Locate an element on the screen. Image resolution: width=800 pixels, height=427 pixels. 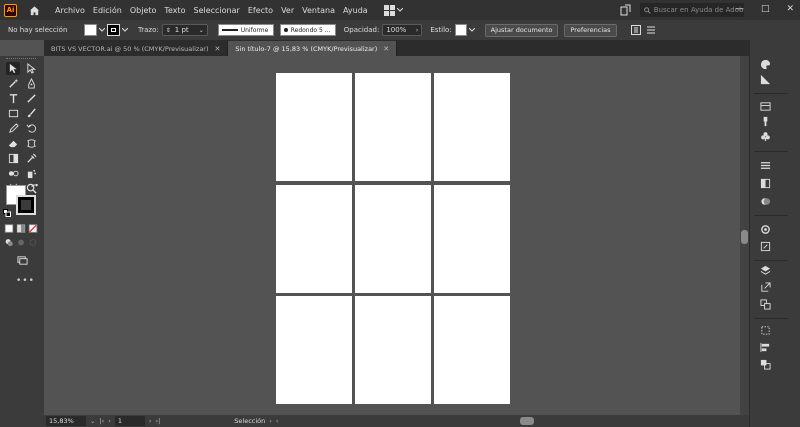
stroke-swatch is located at coordinates (26, 205).